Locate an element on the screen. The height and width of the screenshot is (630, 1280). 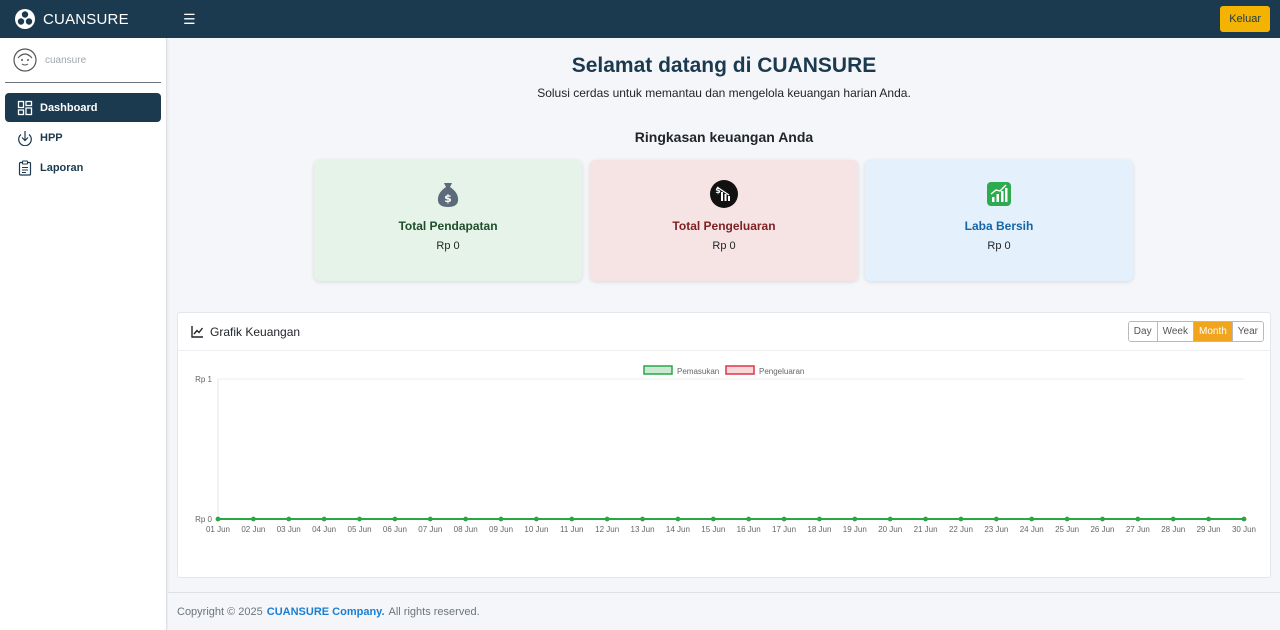
x-tick-label: 27 Jun is located at coordinates (1138, 529).